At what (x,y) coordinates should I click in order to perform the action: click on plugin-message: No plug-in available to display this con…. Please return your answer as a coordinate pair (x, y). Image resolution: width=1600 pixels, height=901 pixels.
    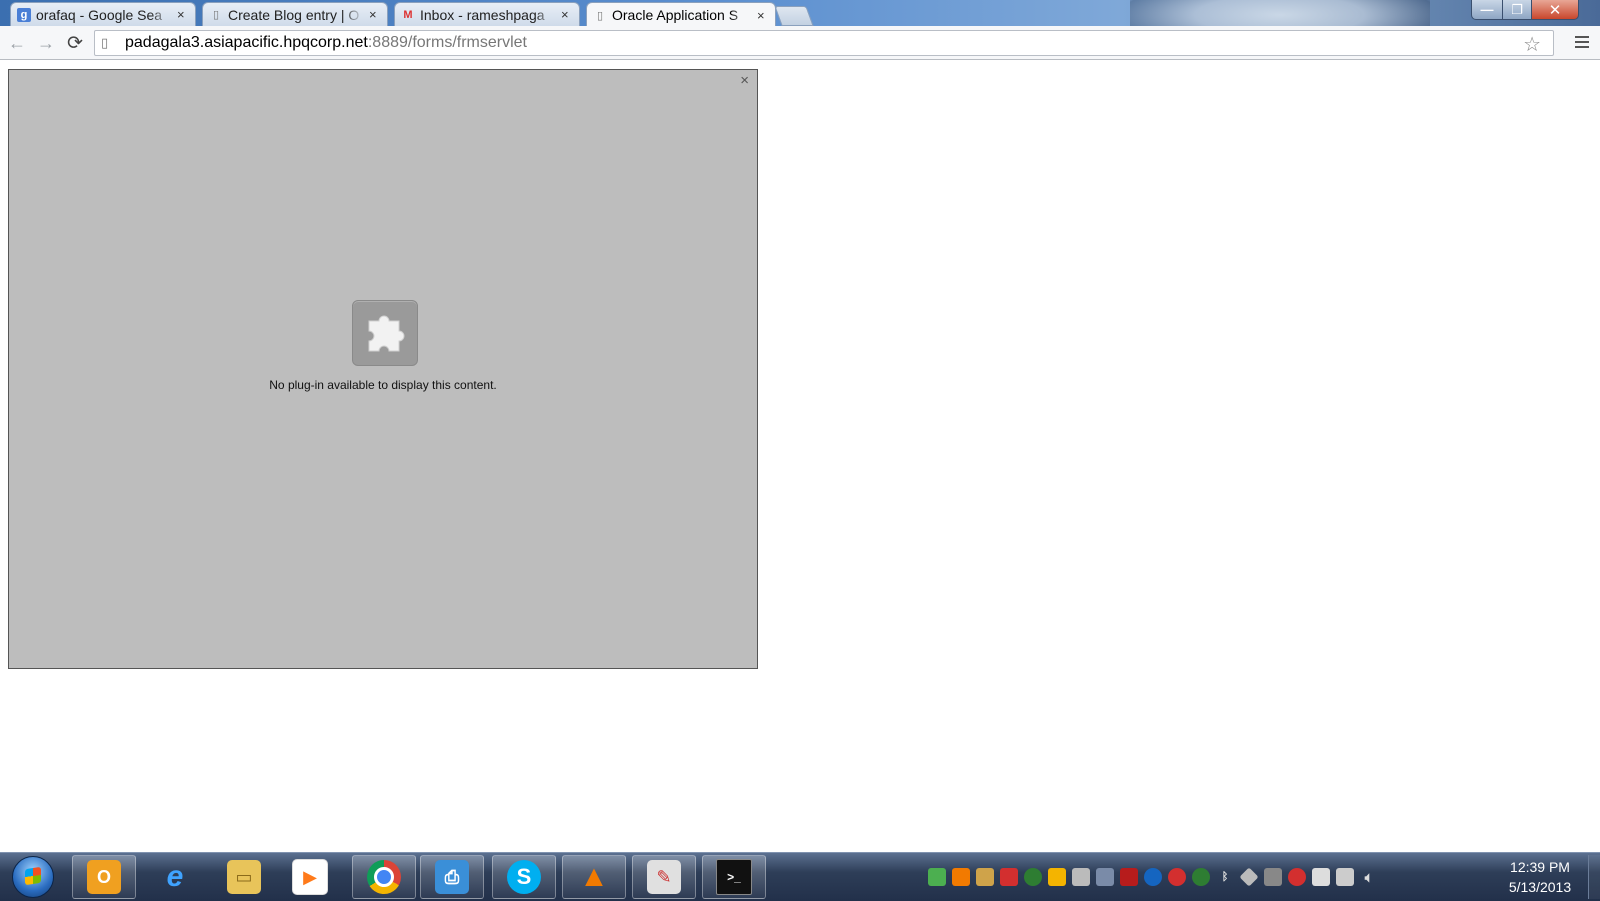
    Looking at the image, I should click on (383, 385).